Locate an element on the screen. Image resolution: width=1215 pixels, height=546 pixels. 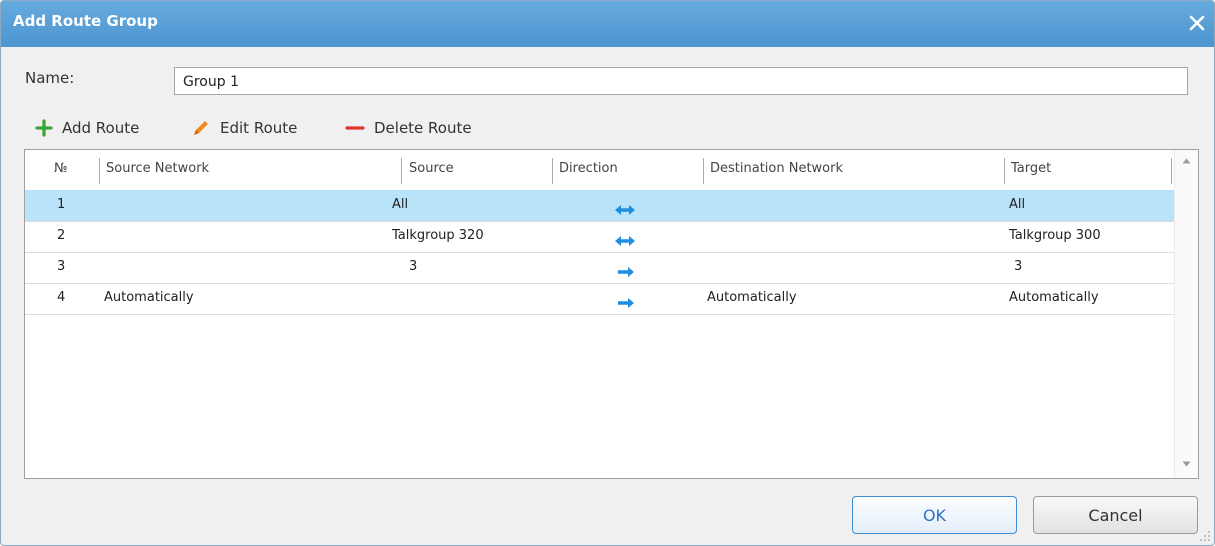
name-label: Name: is located at coordinates (50, 78).